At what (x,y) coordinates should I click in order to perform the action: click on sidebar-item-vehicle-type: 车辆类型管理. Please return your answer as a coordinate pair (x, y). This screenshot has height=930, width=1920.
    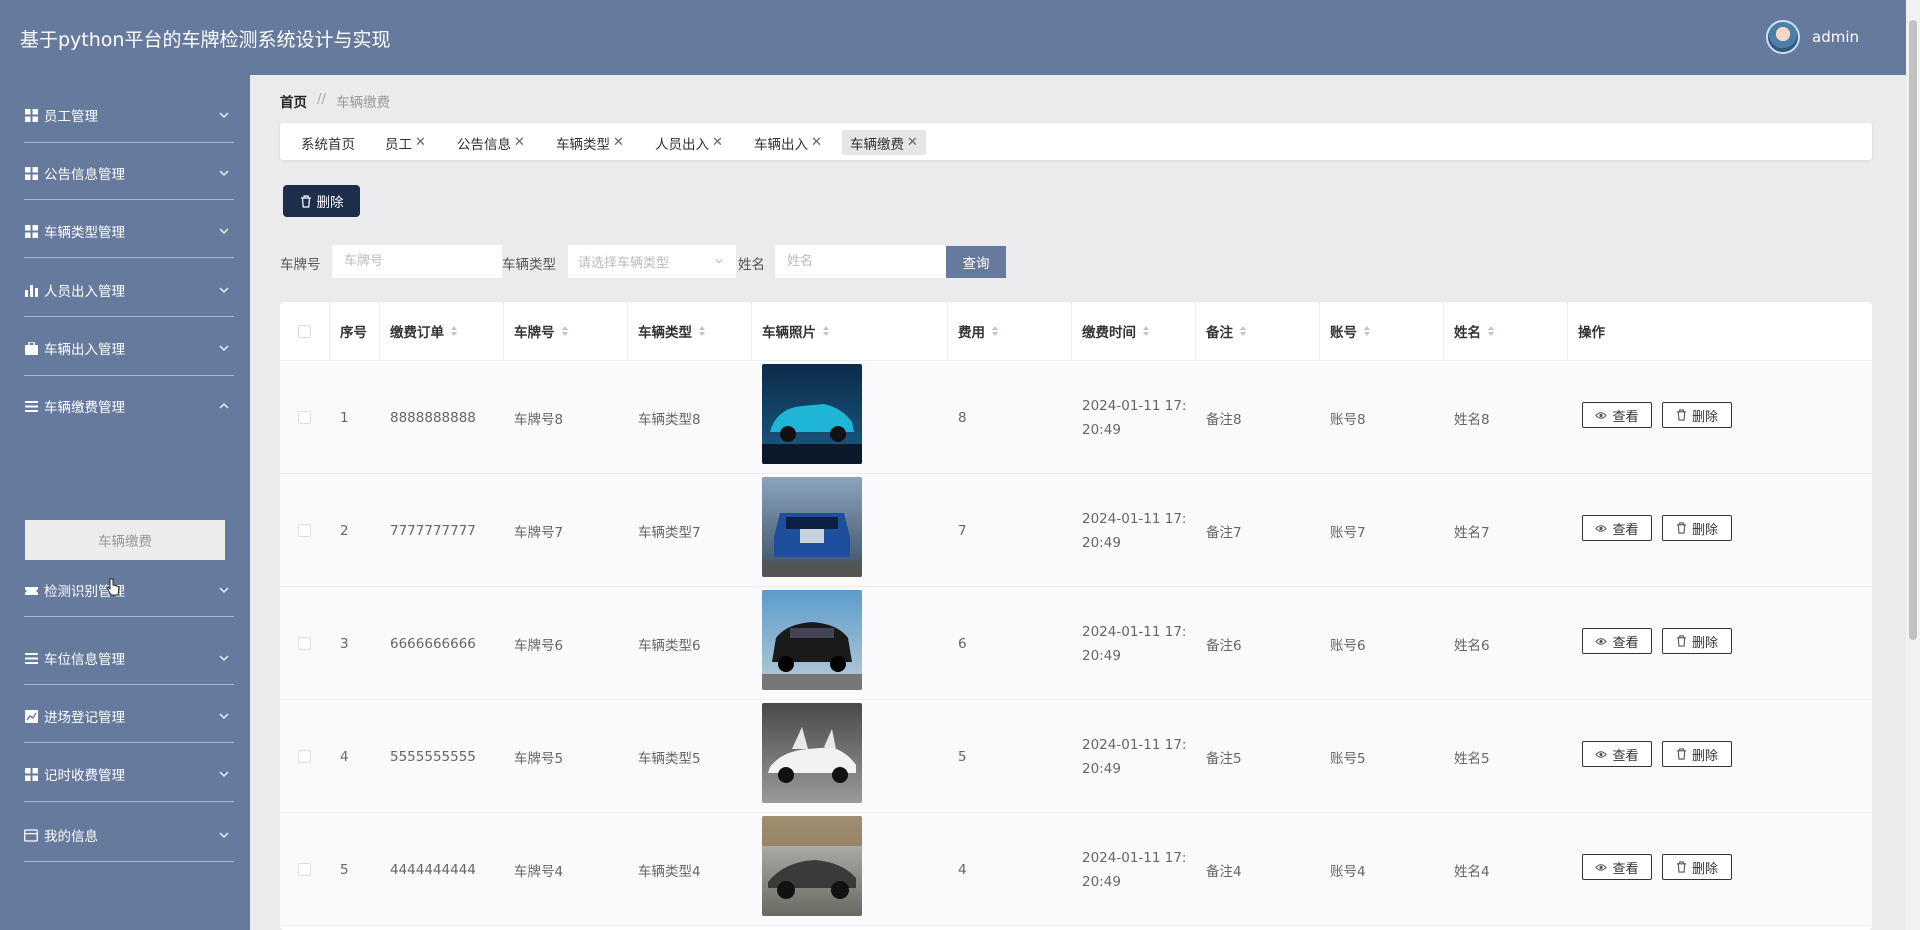
    Looking at the image, I should click on (129, 231).